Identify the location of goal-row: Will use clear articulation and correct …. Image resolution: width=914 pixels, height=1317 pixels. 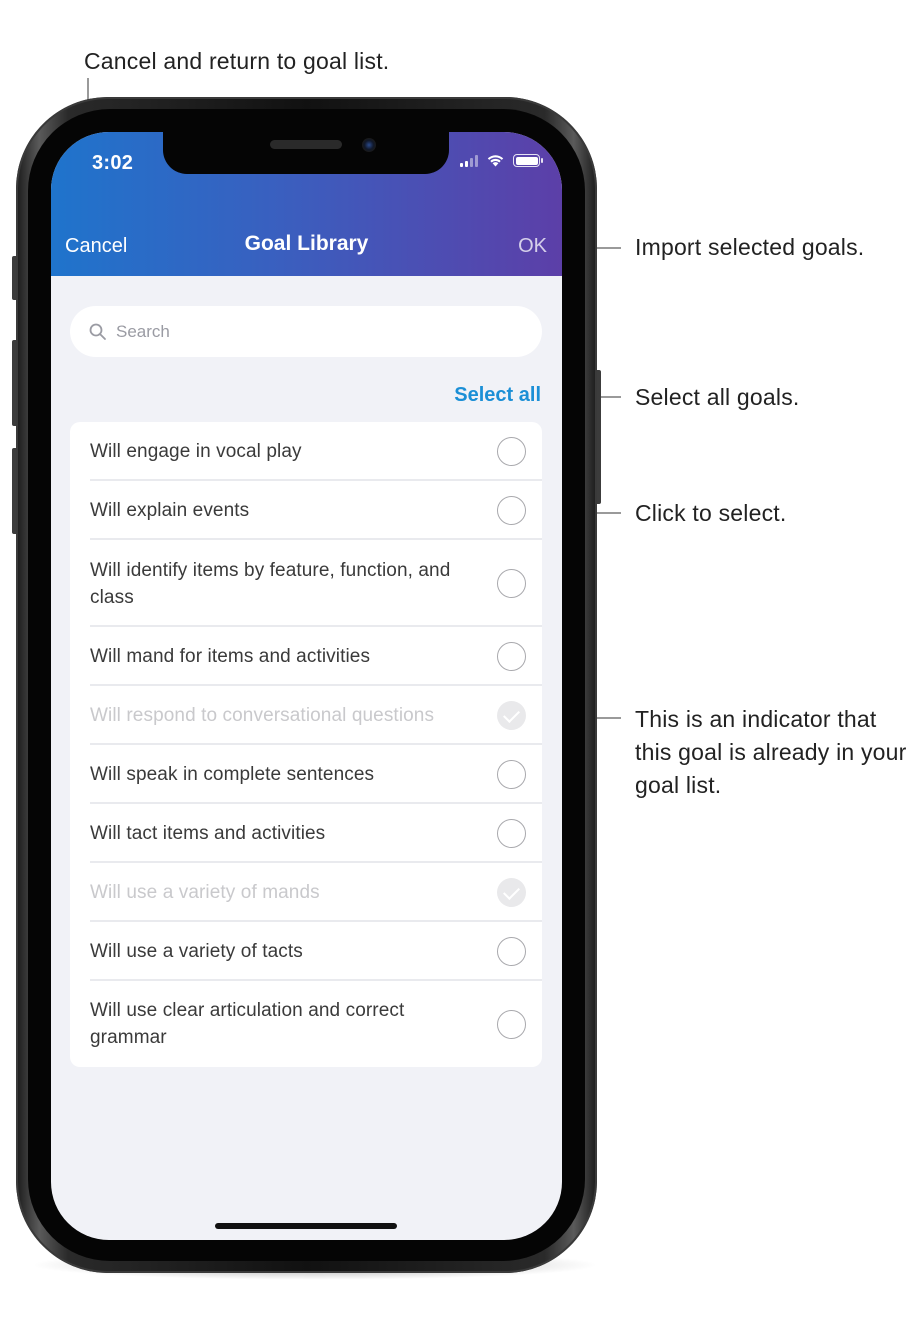
(306, 1024).